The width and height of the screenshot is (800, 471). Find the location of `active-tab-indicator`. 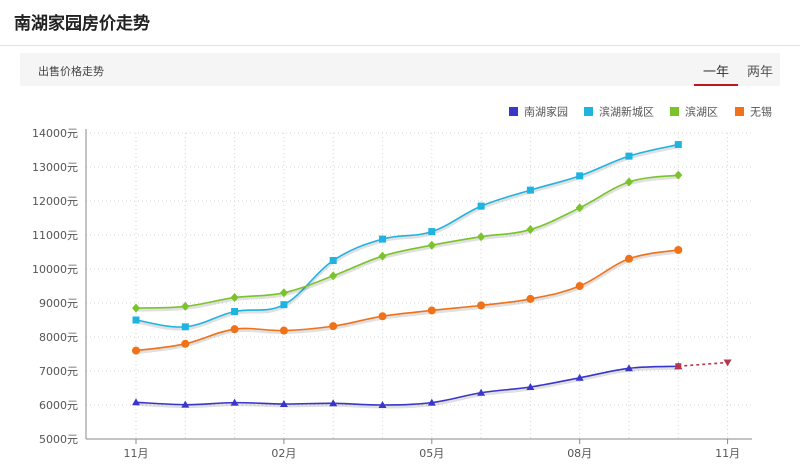

active-tab-indicator is located at coordinates (716, 85).